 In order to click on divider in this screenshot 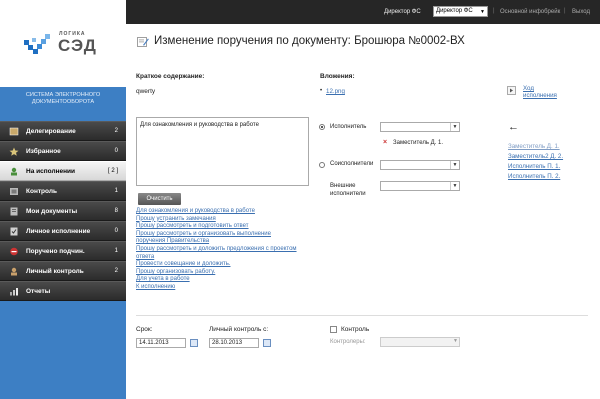, I will do `click(362, 315)`.